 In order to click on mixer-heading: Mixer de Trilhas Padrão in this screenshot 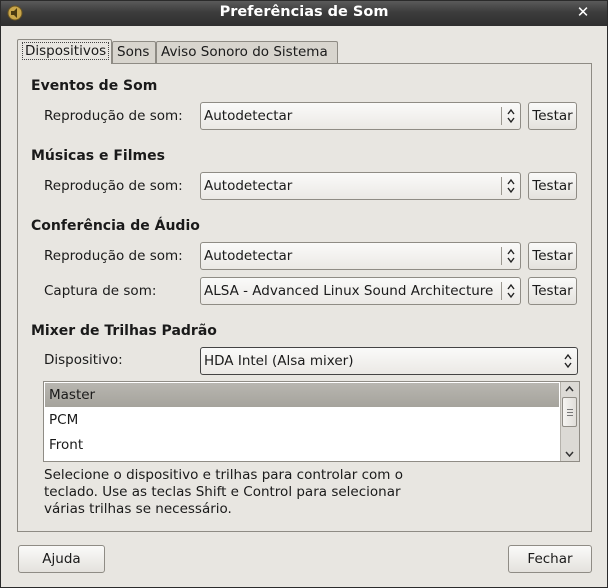, I will do `click(124, 331)`.